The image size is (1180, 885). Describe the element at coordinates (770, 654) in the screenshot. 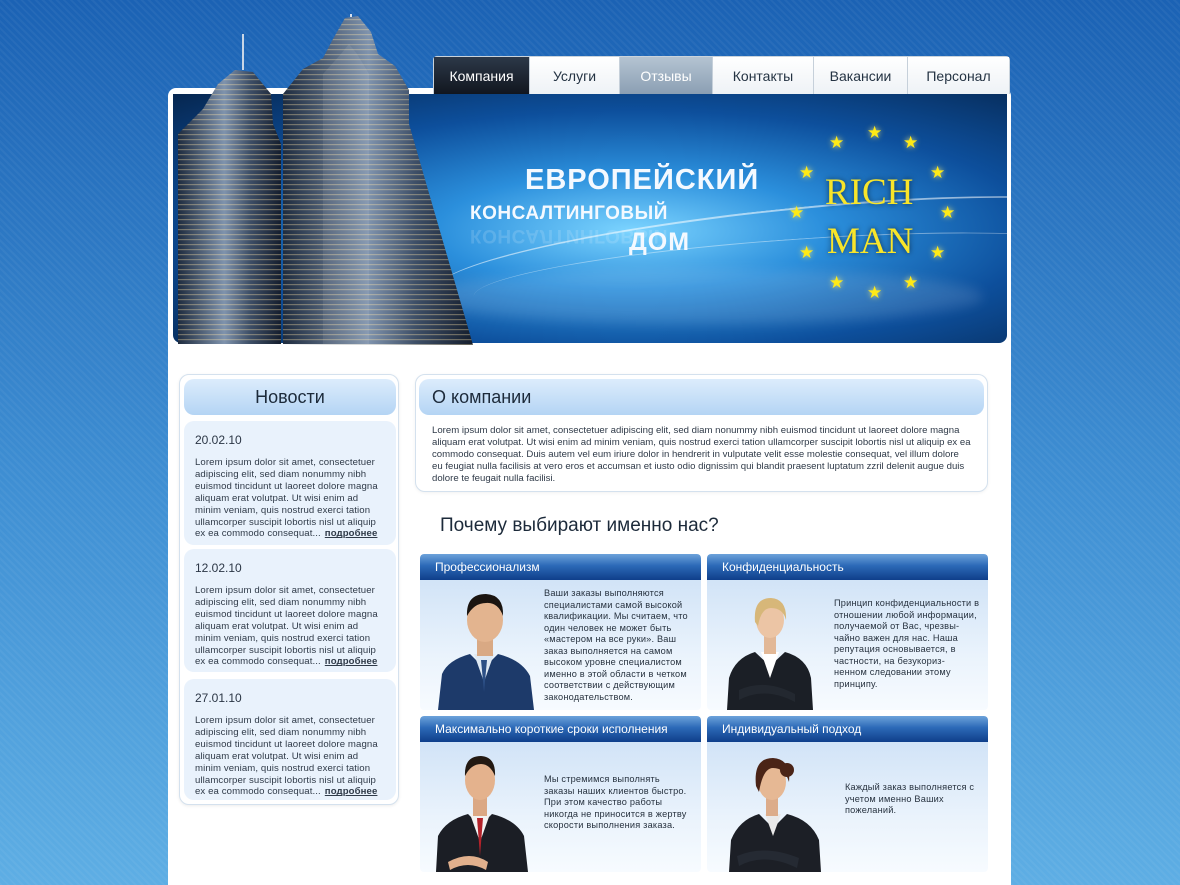

I see `businesswoman-blonde-photo` at that location.